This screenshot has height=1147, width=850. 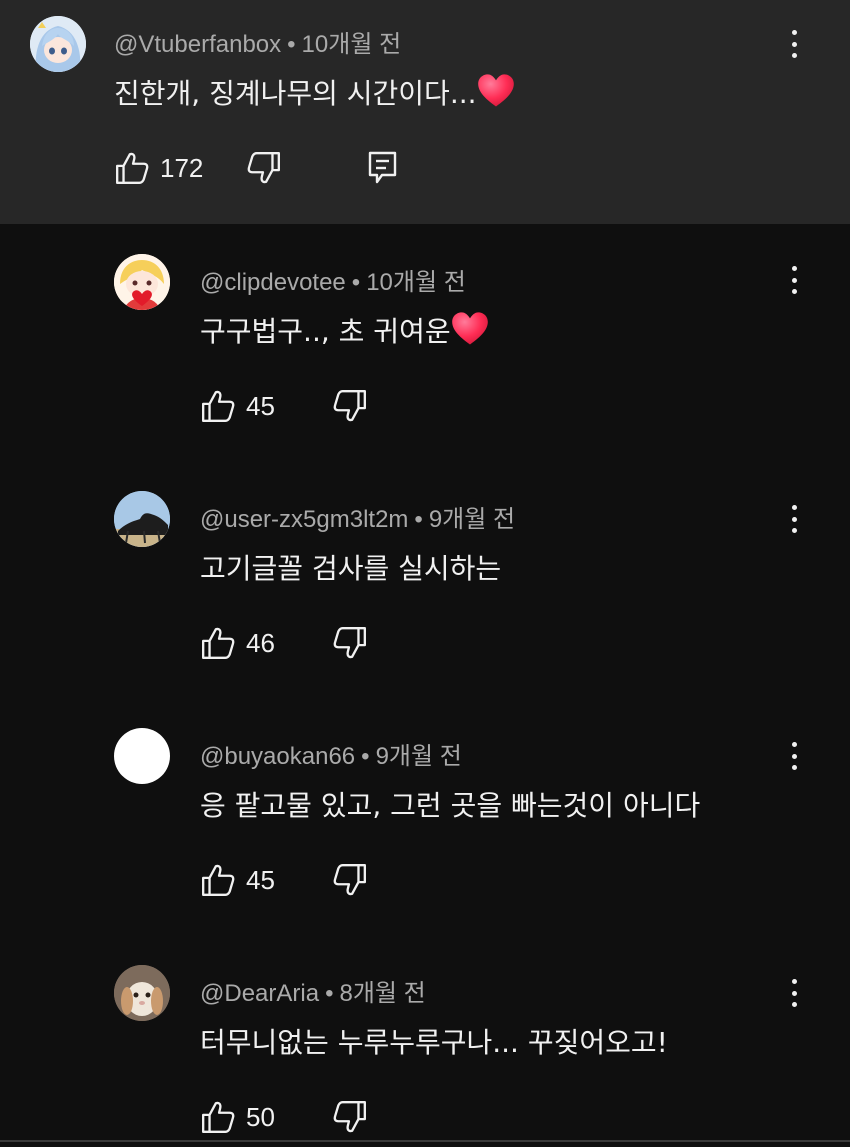 I want to click on comment-meta: @Vtuberfanbox • 10개월 전, so click(x=257, y=41).